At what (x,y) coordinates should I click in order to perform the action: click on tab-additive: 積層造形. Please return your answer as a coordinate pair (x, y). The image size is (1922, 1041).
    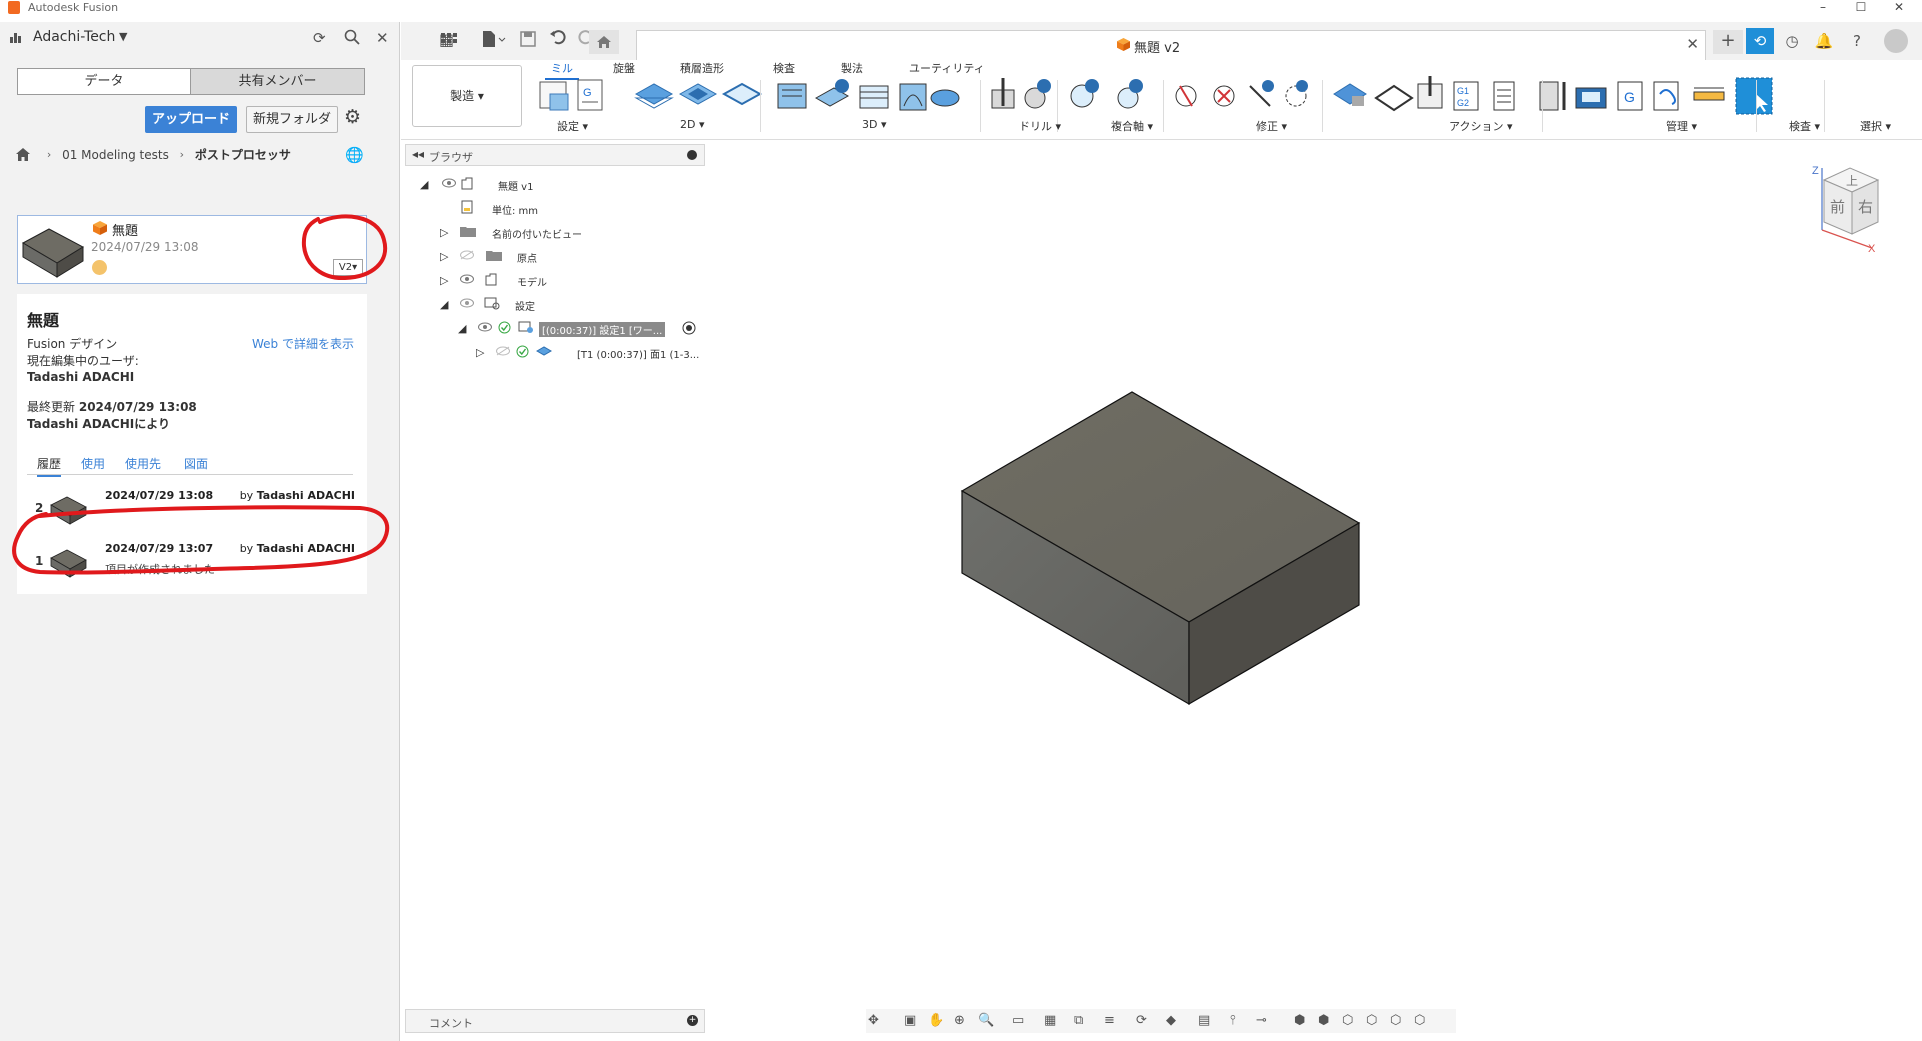
    Looking at the image, I should click on (702, 68).